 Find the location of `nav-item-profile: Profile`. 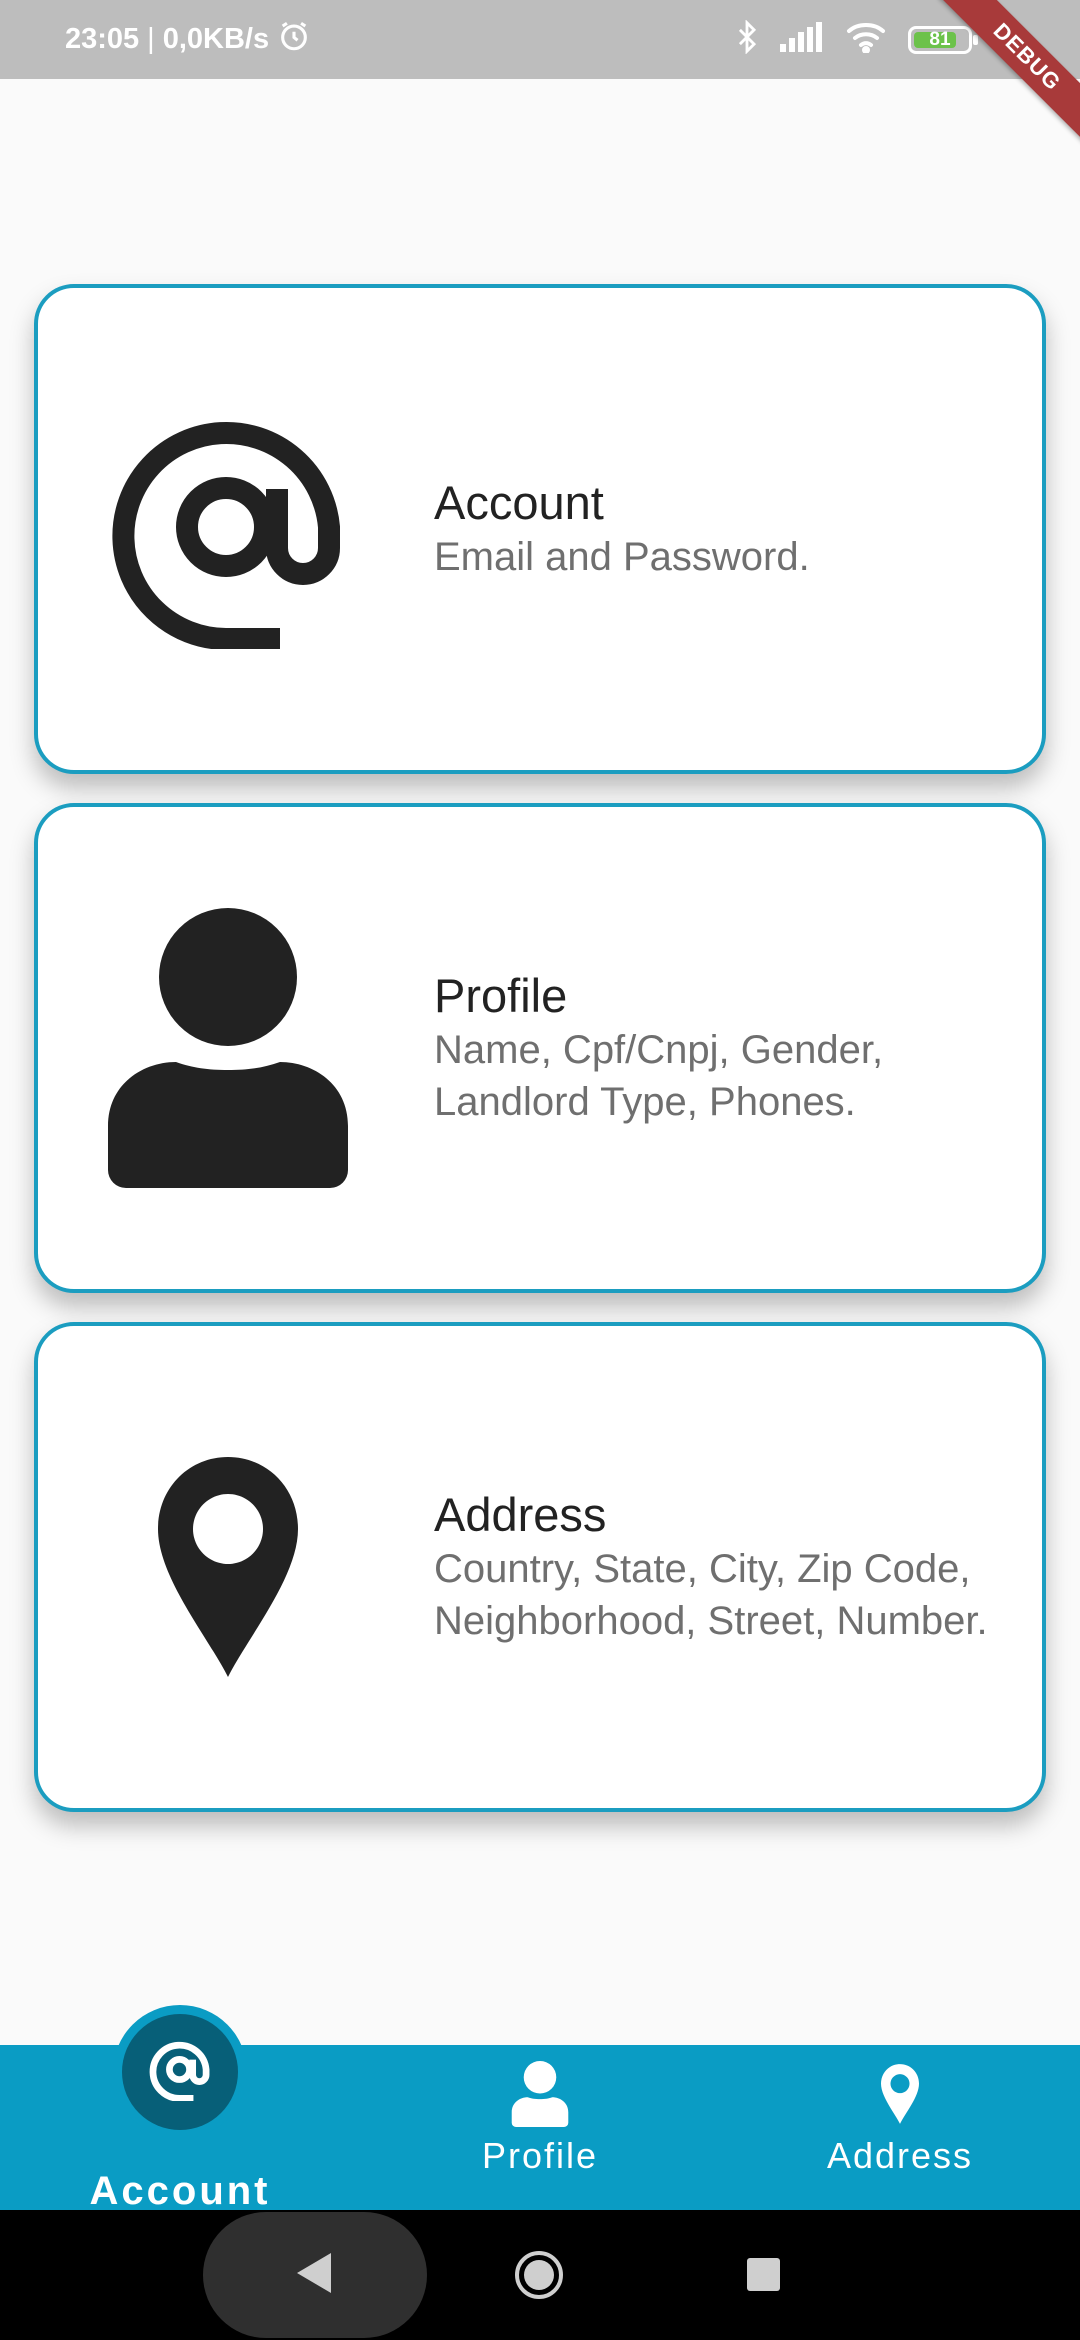

nav-item-profile: Profile is located at coordinates (540, 2127).